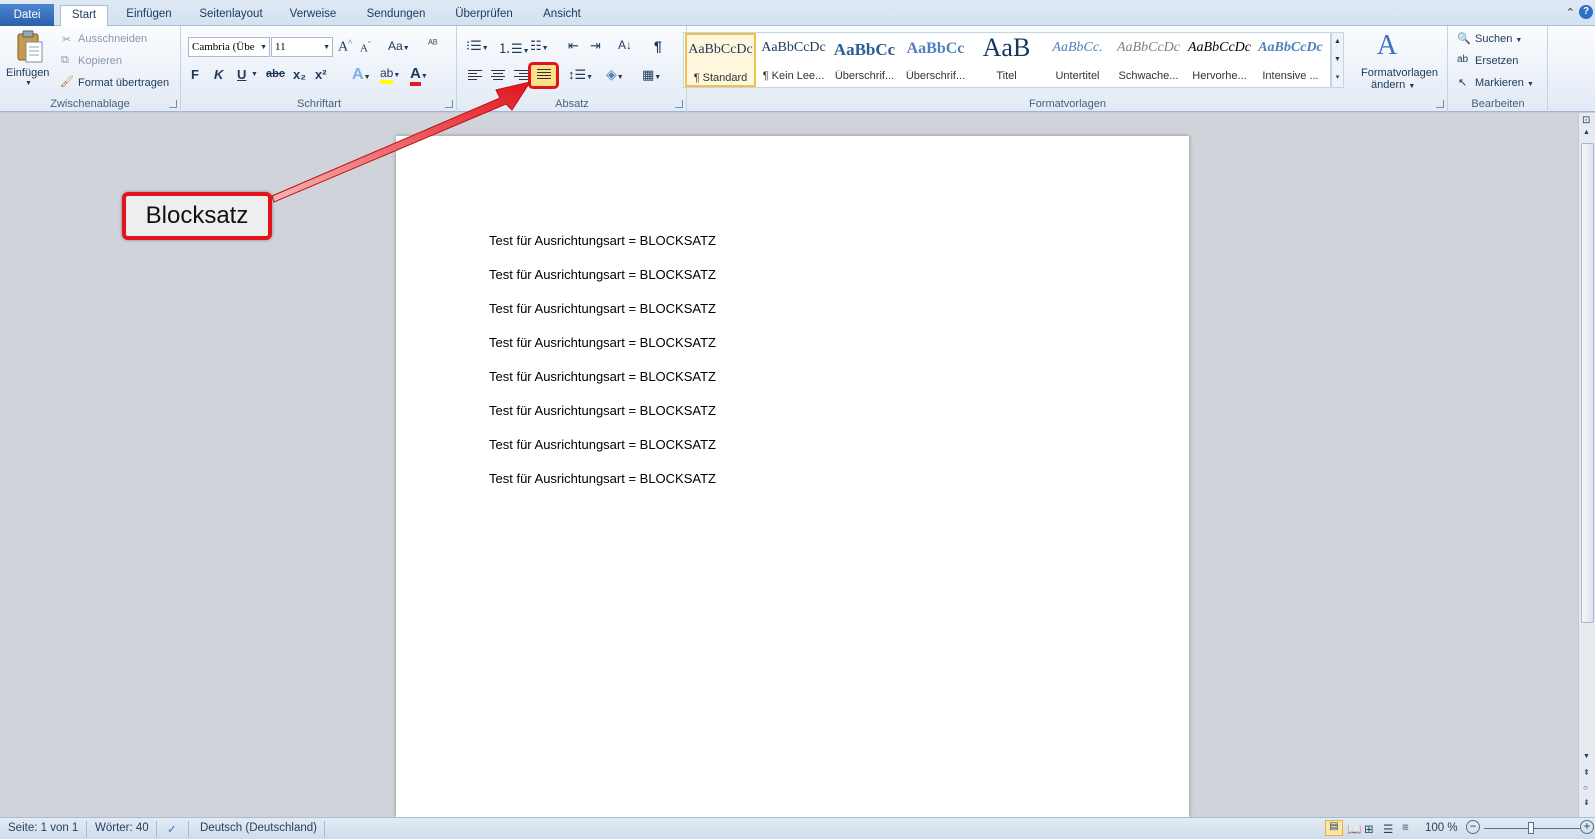  I want to click on scrollbar-thumb, so click(1587, 383).